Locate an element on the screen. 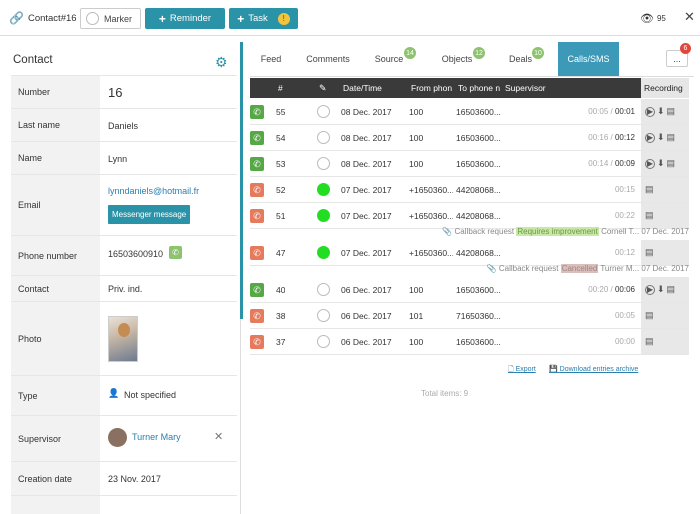  table-row: ✆ 37 06 Dec. 2017 100 16503600... 00:00 ▤ is located at coordinates (469, 342).